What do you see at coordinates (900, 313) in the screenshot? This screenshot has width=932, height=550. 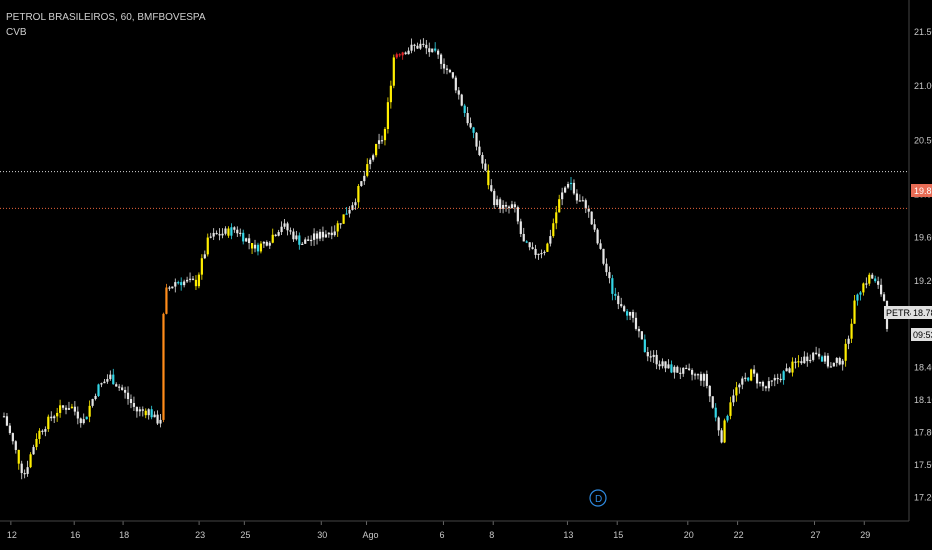 I see `symbol-text: PETR4` at bounding box center [900, 313].